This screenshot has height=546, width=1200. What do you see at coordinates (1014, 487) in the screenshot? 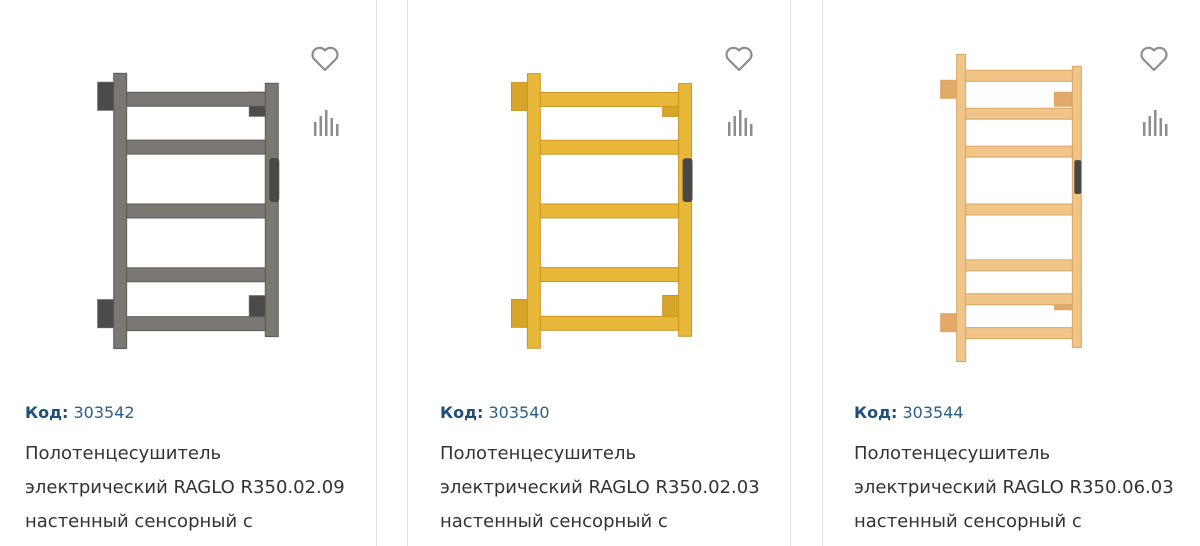
I see `product-title-line: электрический RAGLO R350.06.03` at bounding box center [1014, 487].